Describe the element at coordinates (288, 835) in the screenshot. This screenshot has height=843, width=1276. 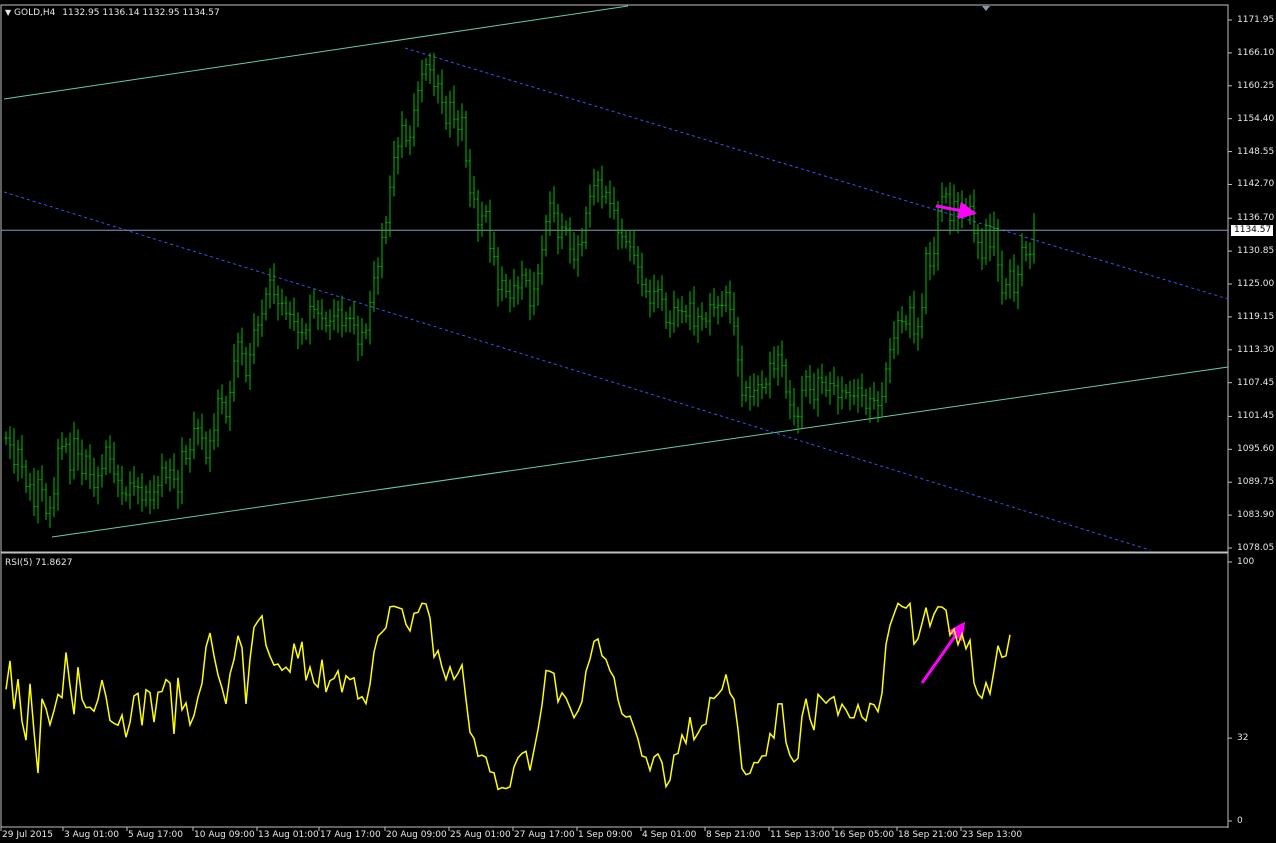
I see `time-tick-label: 13 Aug 01:00` at that location.